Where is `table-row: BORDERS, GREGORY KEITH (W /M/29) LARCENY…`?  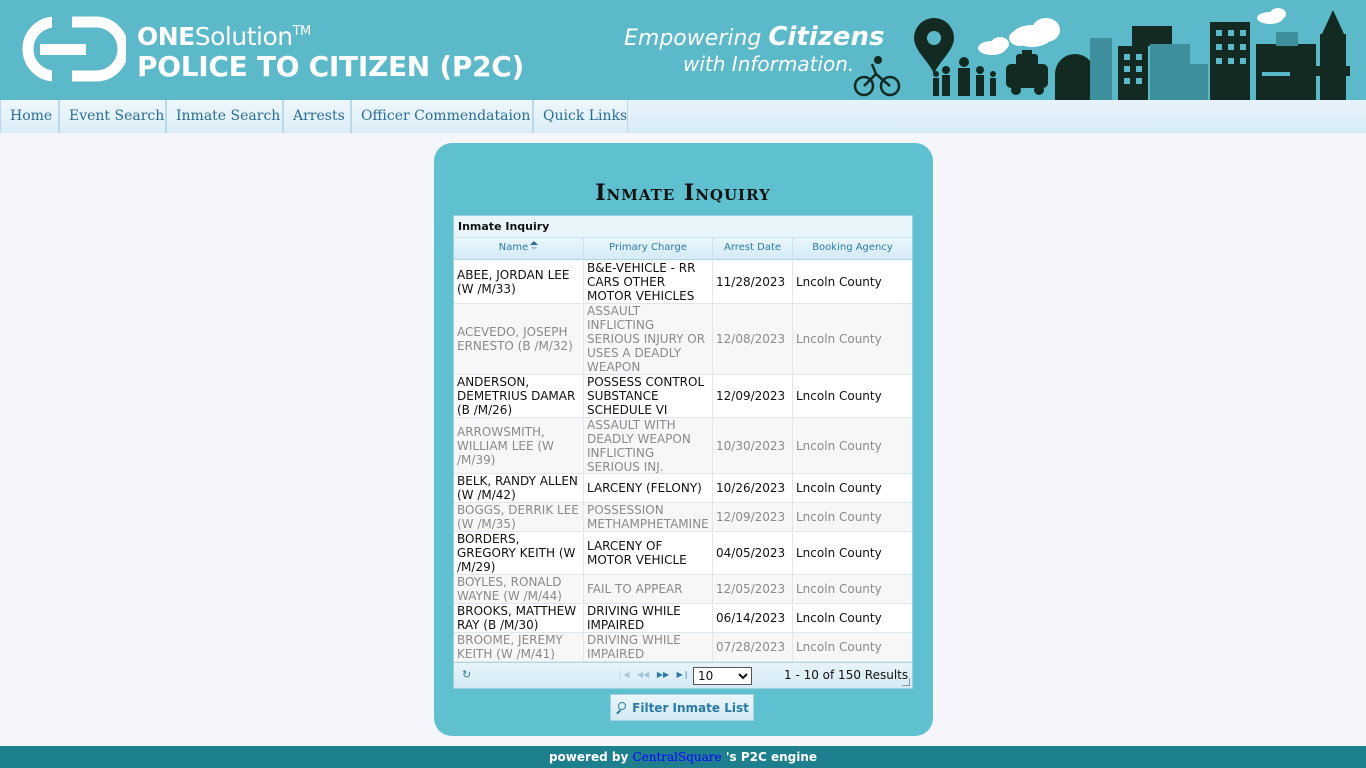
table-row: BORDERS, GREGORY KEITH (W /M/29) LARCENY… is located at coordinates (683, 553).